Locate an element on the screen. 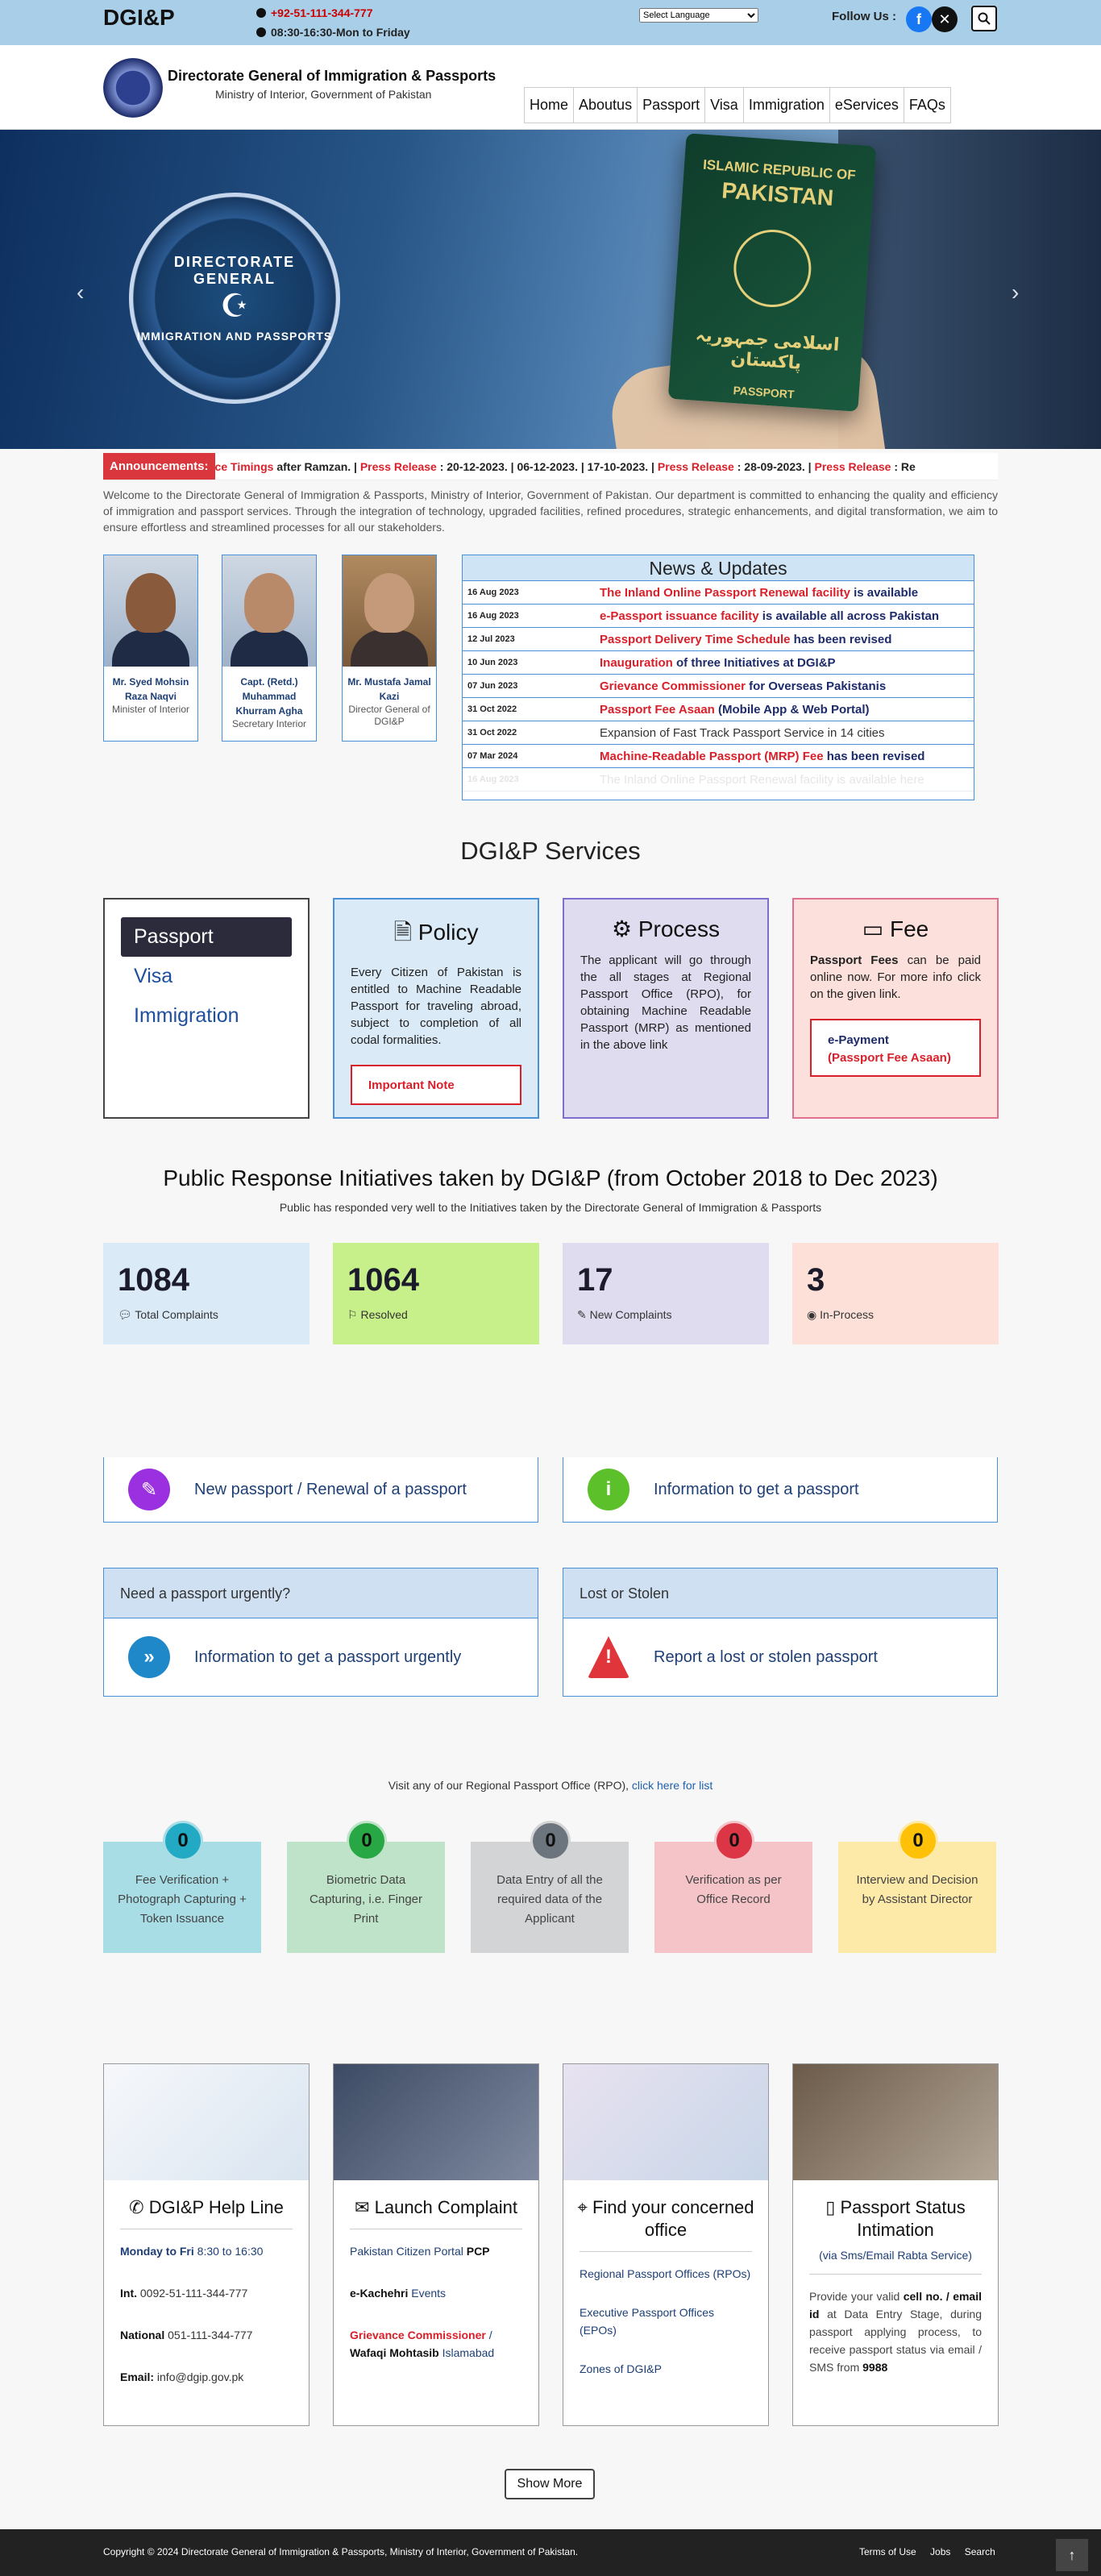  phone-laptop-image is located at coordinates (895, 2122).